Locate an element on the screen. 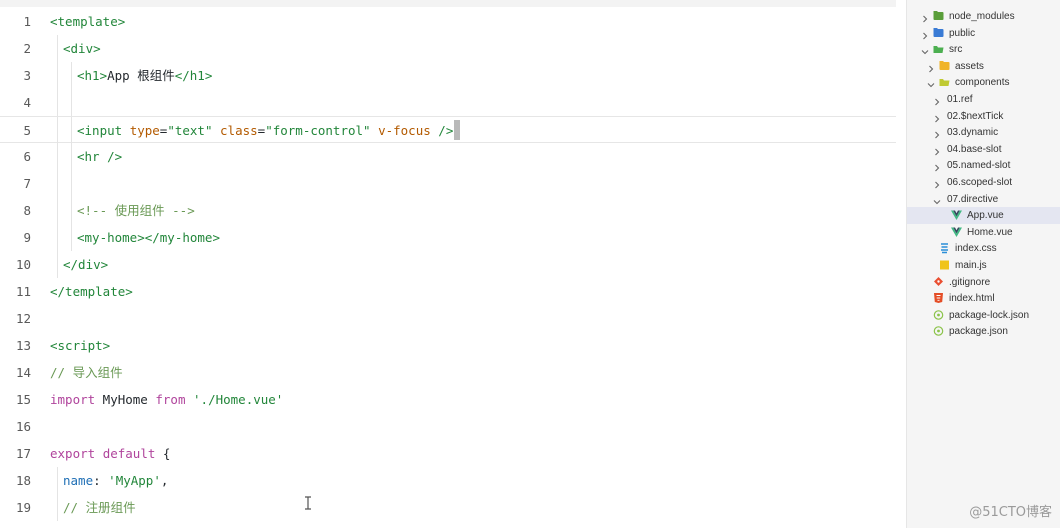  code-line: 15 import MyHome from './Home.vue' is located at coordinates (448, 399).